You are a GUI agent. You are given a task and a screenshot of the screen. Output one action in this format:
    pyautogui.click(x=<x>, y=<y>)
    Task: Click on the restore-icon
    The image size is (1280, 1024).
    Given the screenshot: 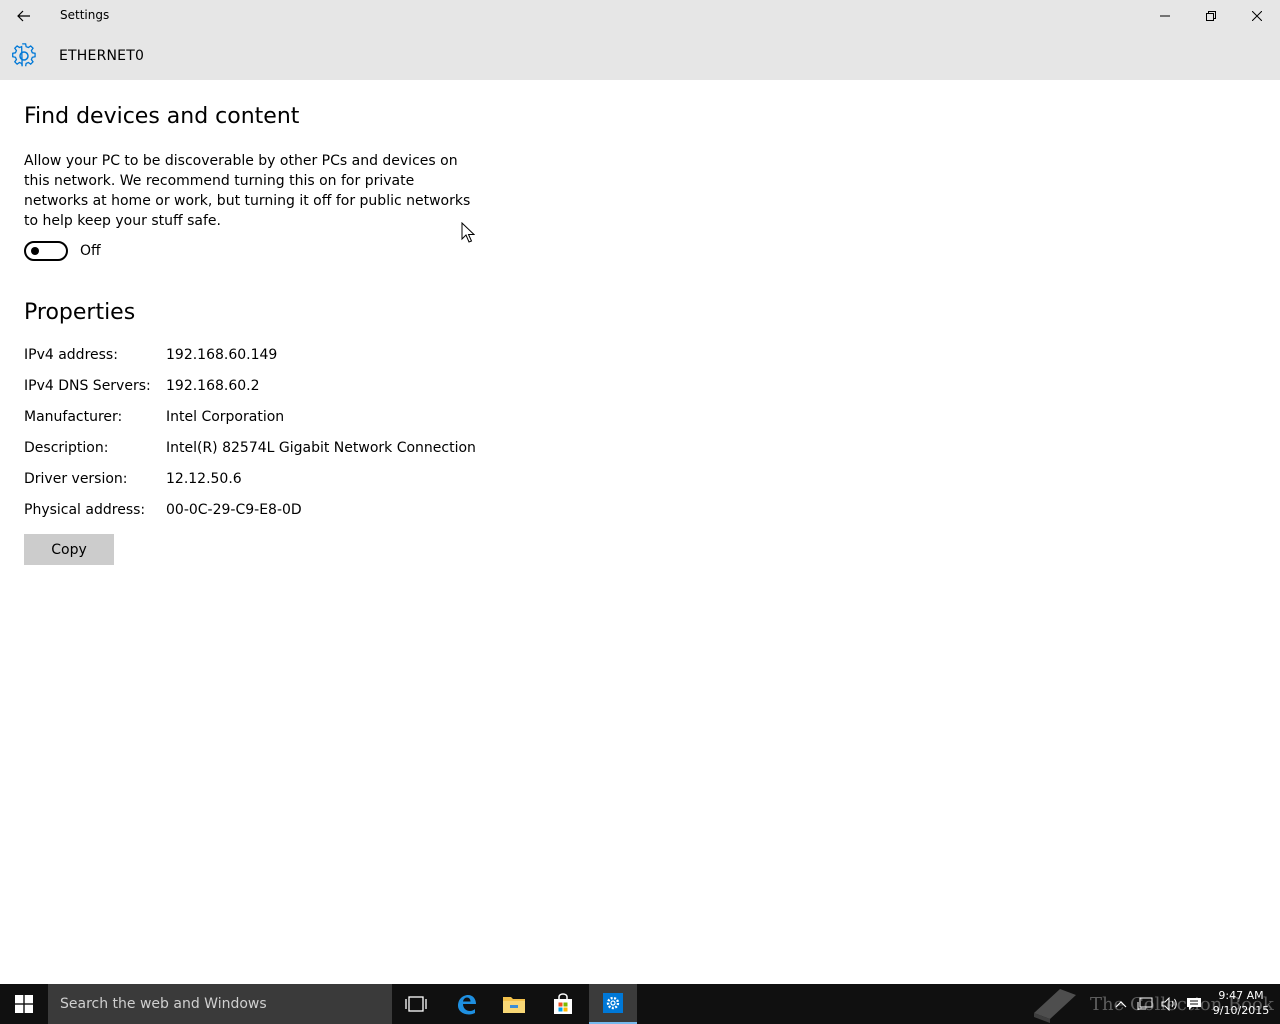 What is the action you would take?
    pyautogui.click(x=1211, y=16)
    